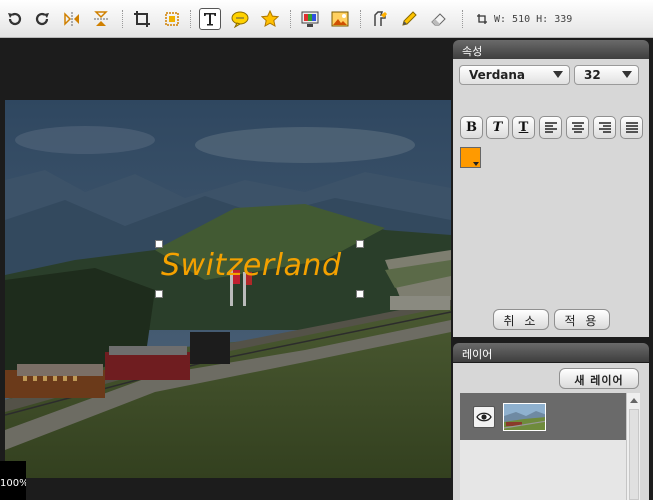 The width and height of the screenshot is (653, 500). I want to click on speech-bubble-icon, so click(240, 19).